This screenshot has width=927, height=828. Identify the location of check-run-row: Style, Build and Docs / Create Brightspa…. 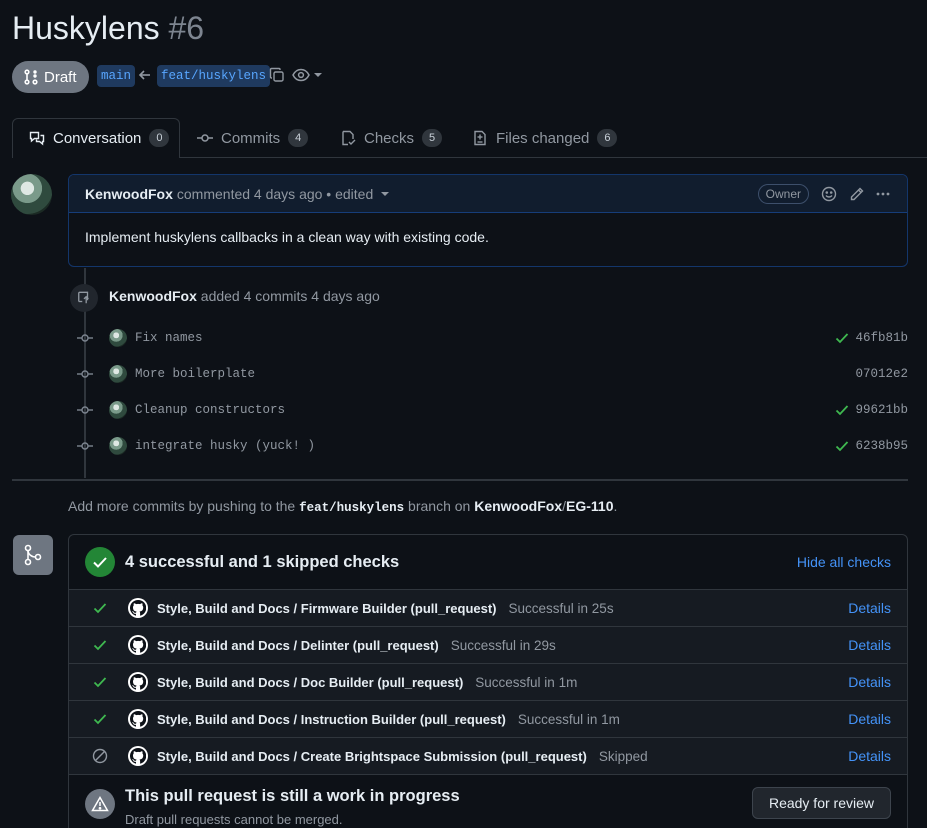
(488, 756).